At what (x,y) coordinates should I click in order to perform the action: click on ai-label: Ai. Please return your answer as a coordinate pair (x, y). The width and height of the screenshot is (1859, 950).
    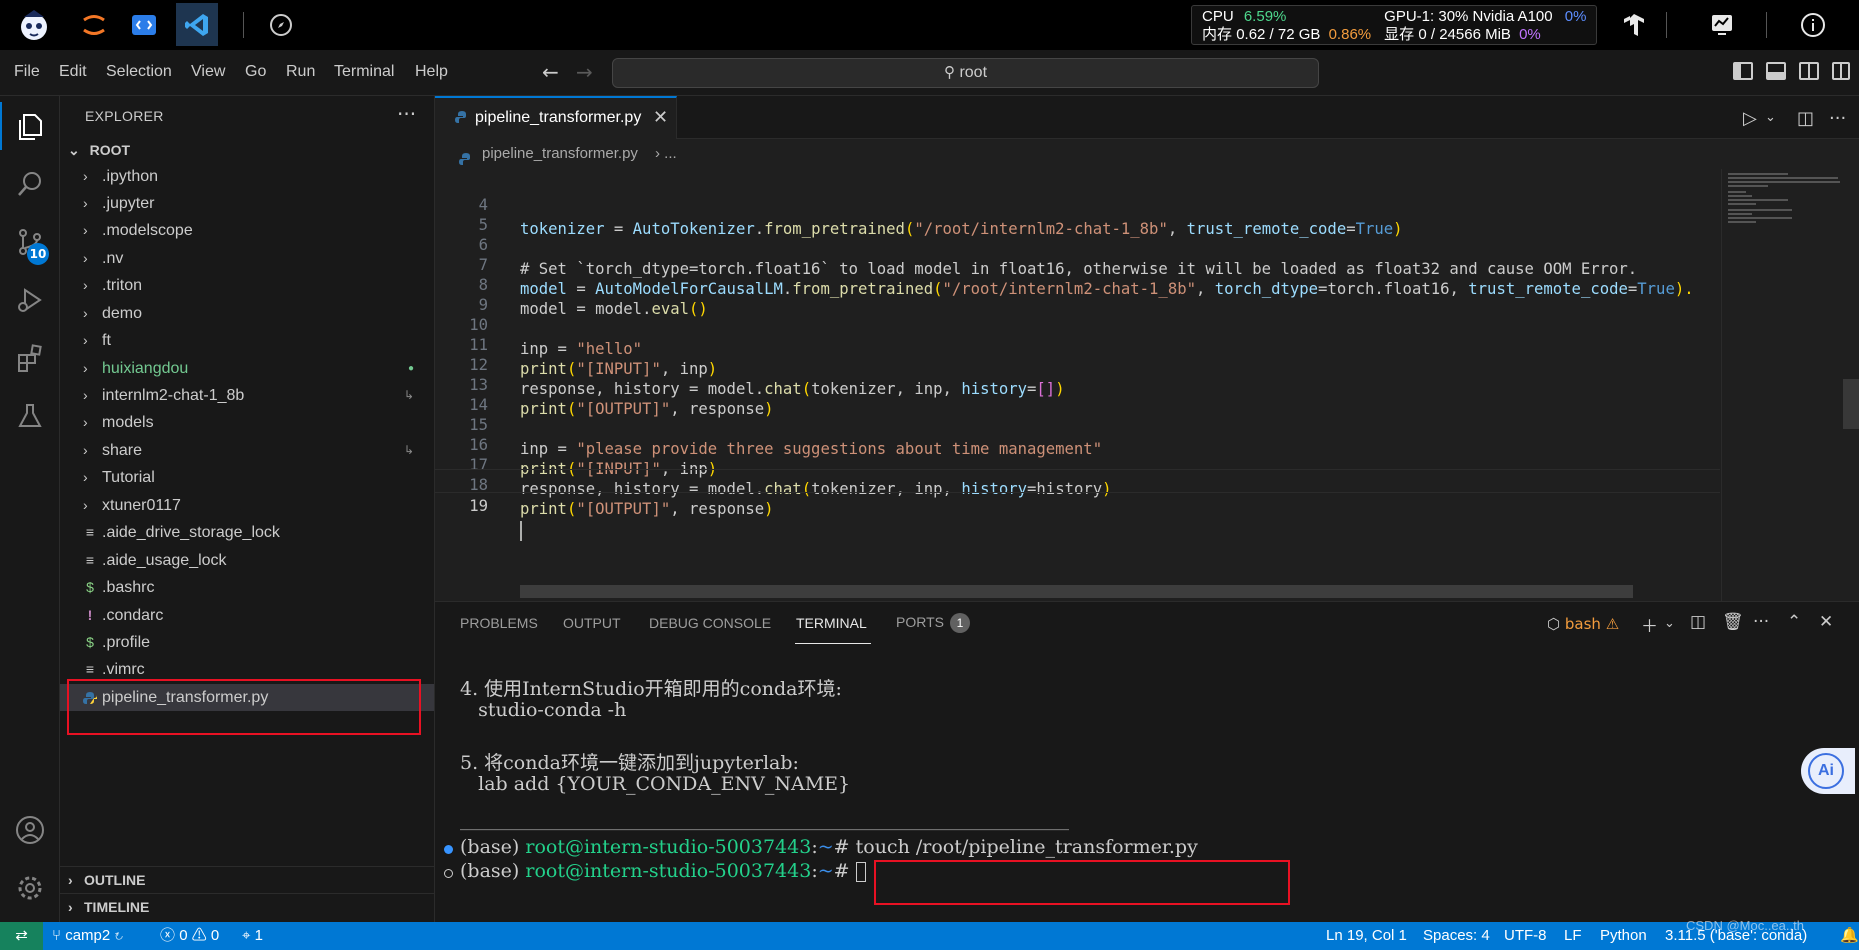
    Looking at the image, I should click on (1826, 771).